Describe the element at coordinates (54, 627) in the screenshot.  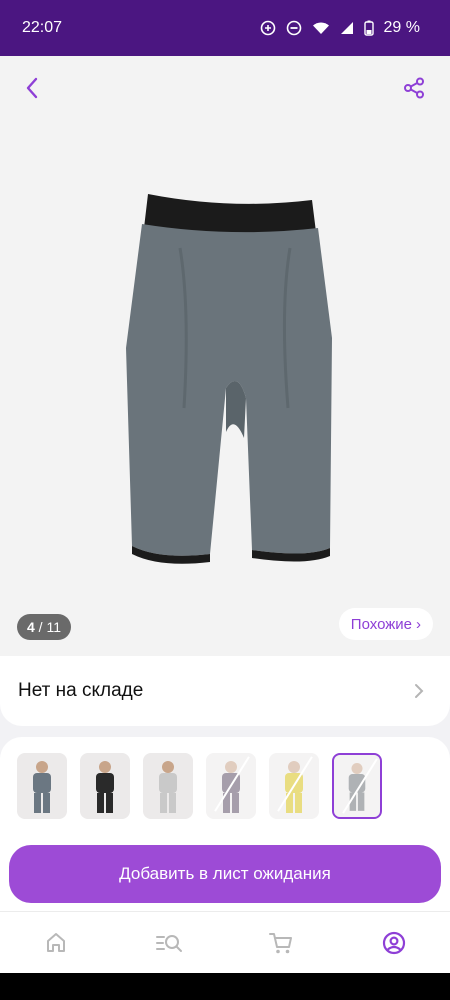
I see `counter-total: 11` at that location.